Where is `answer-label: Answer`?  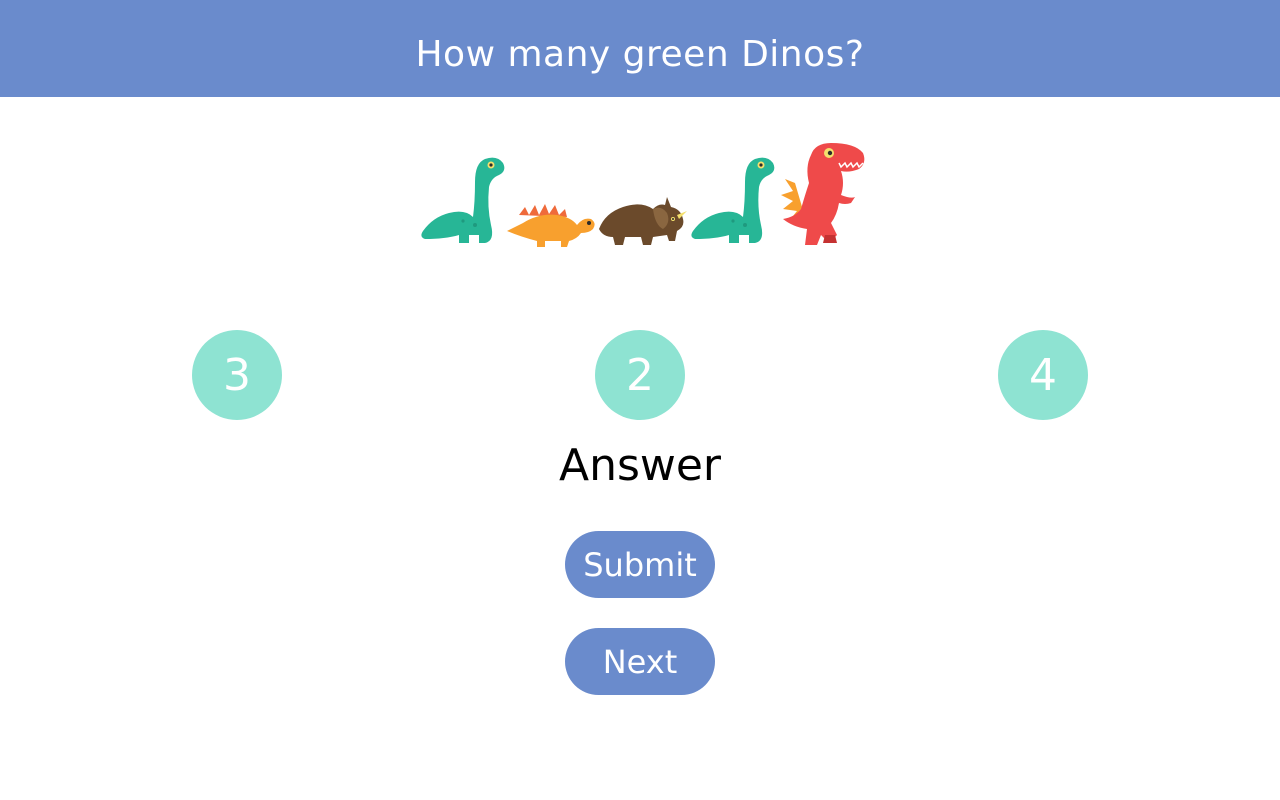
answer-label: Answer is located at coordinates (640, 465).